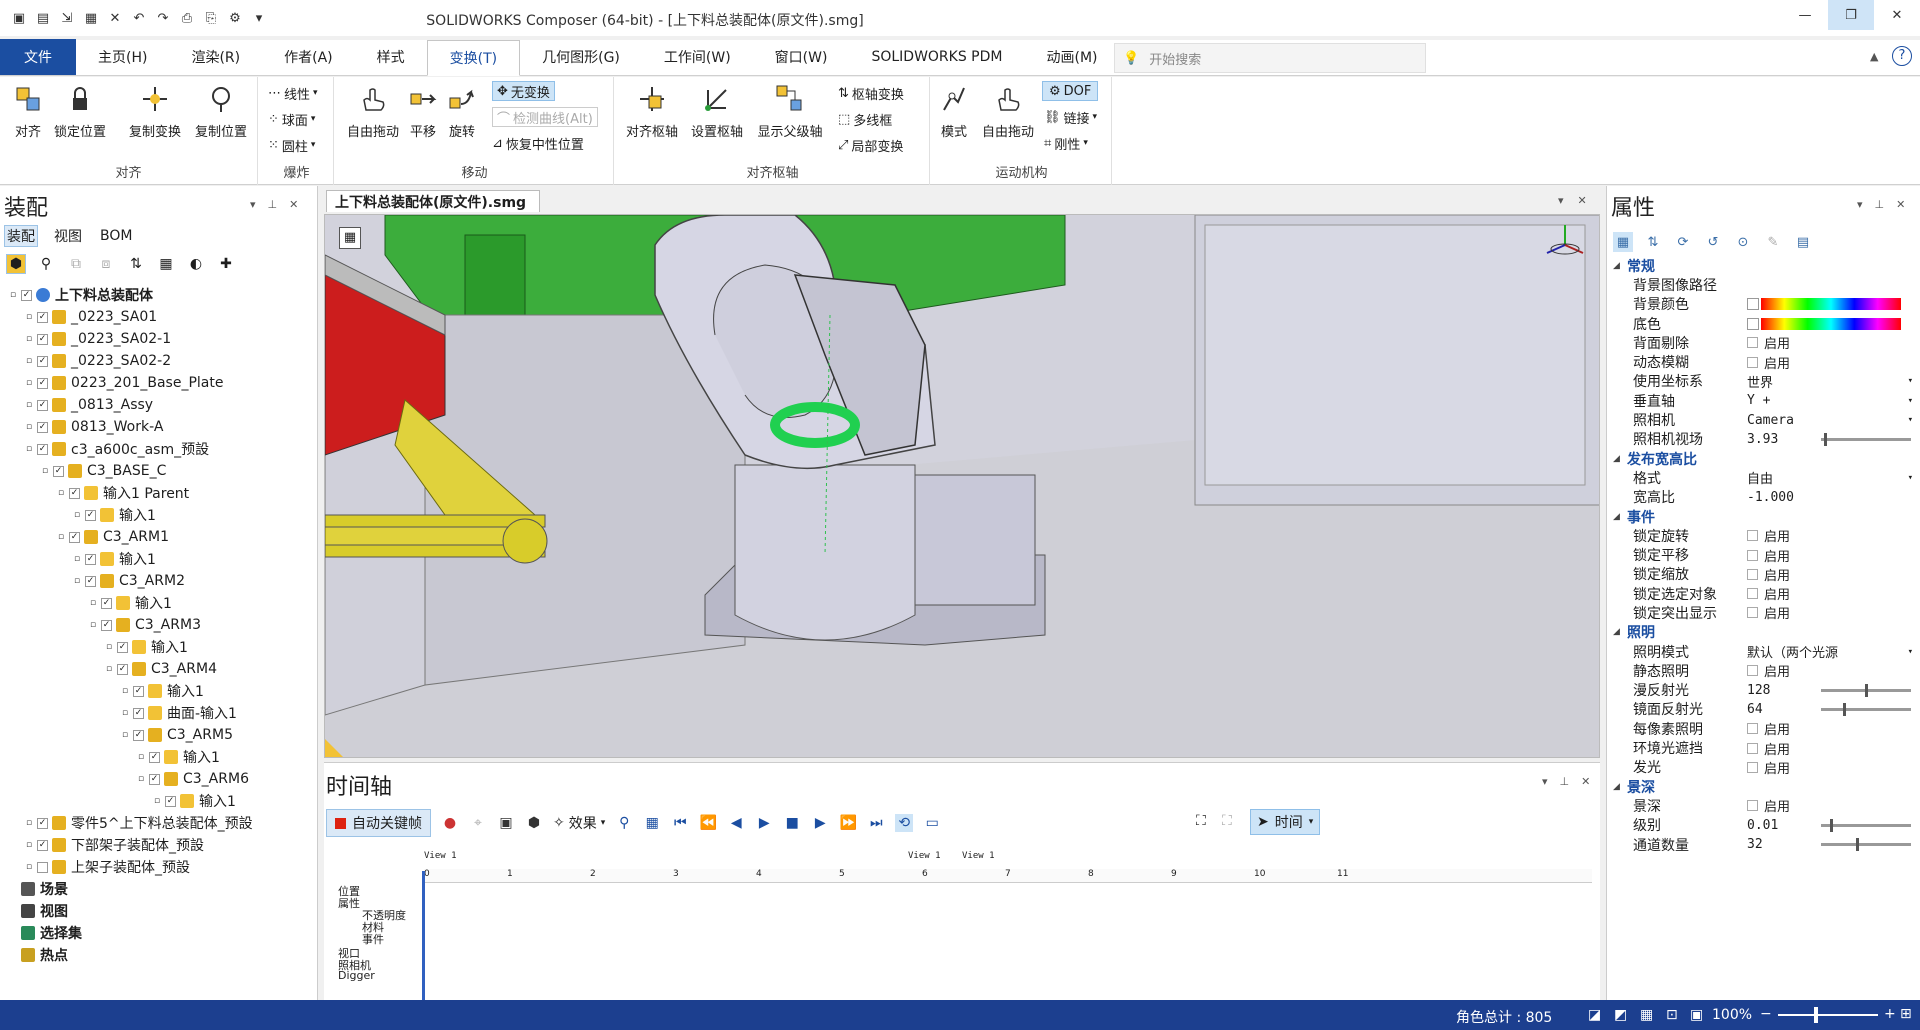  I want to click on default-icon: ⊙, so click(1743, 242).